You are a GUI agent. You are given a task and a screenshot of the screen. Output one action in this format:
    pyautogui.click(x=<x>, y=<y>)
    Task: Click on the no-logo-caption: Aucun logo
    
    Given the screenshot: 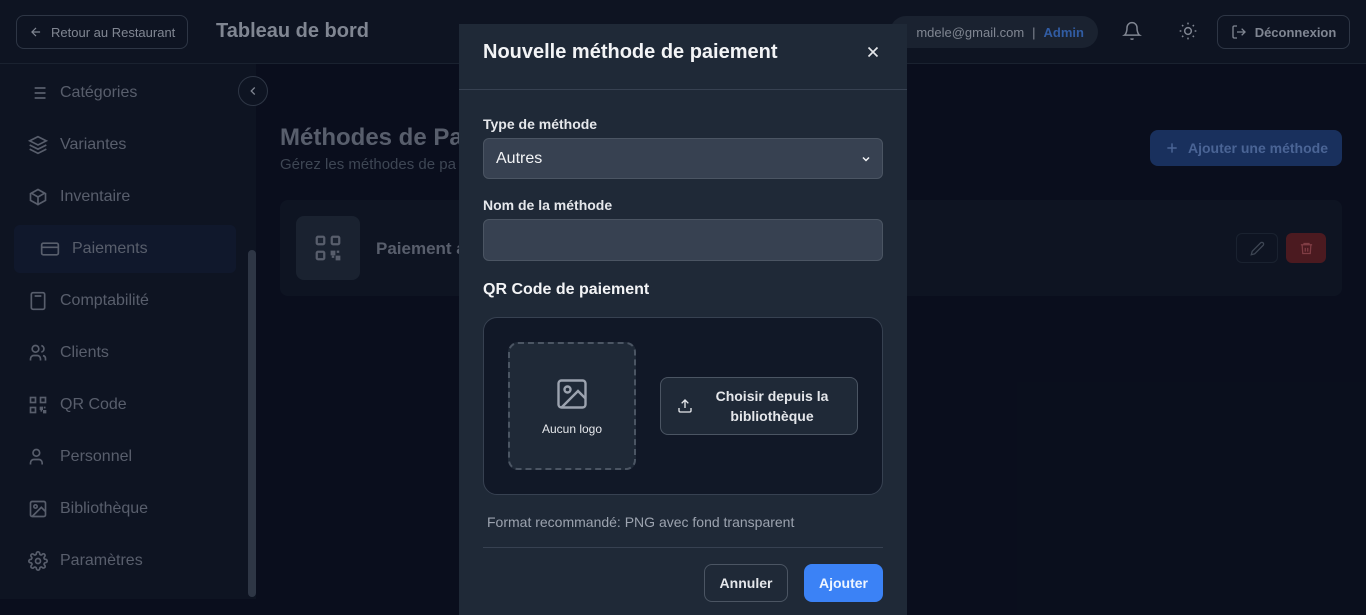 What is the action you would take?
    pyautogui.click(x=572, y=429)
    